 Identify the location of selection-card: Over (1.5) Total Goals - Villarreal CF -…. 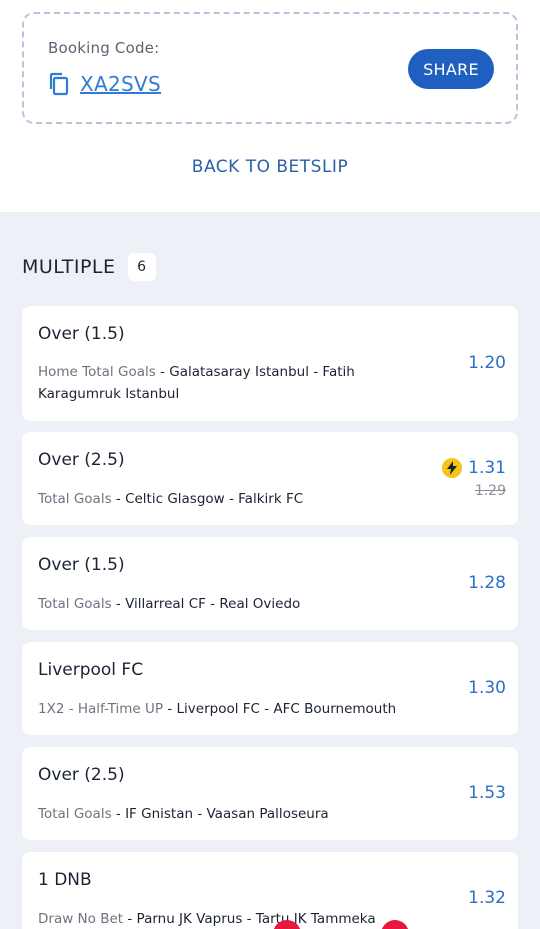
(270, 583).